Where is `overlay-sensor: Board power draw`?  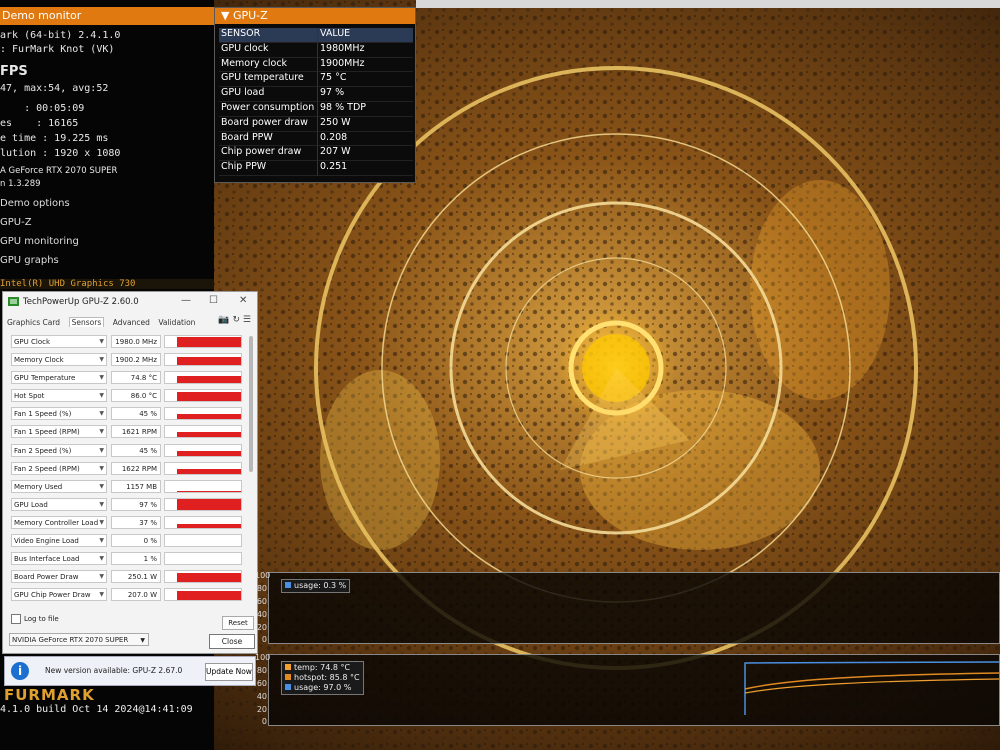
overlay-sensor: Board power draw is located at coordinates (268, 124).